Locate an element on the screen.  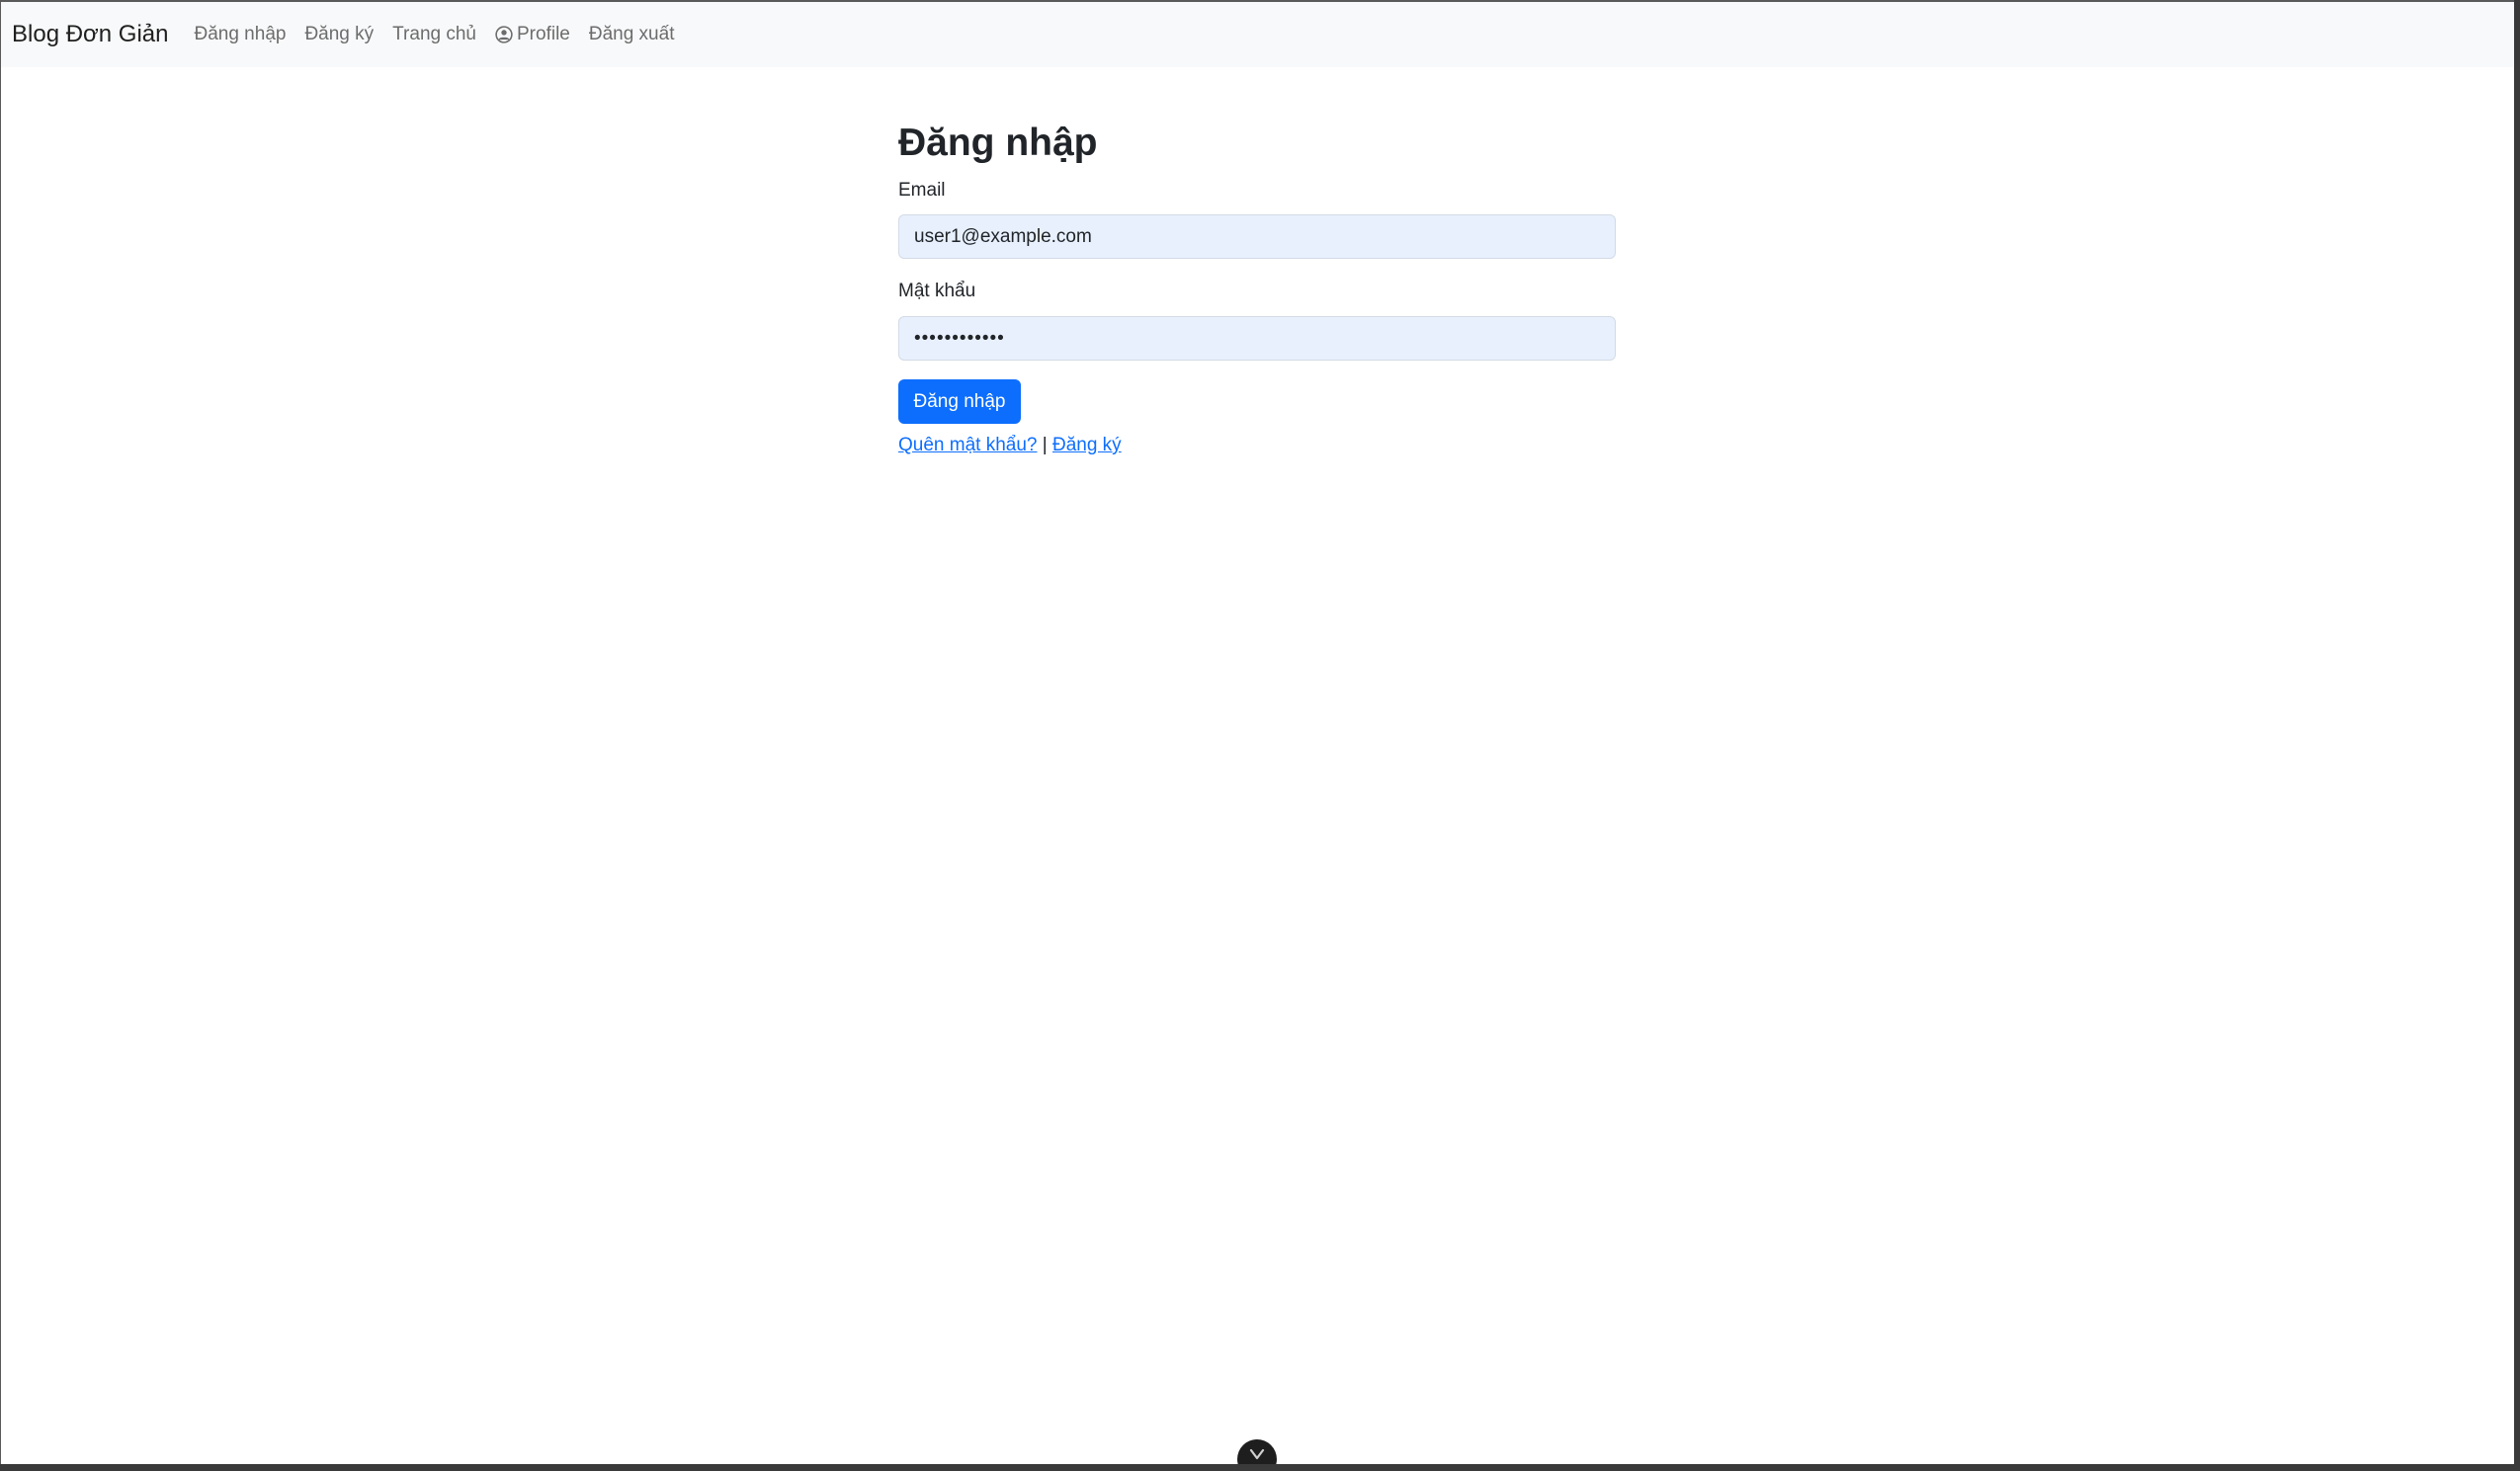
overlay-toggle-button is located at coordinates (1257, 1451).